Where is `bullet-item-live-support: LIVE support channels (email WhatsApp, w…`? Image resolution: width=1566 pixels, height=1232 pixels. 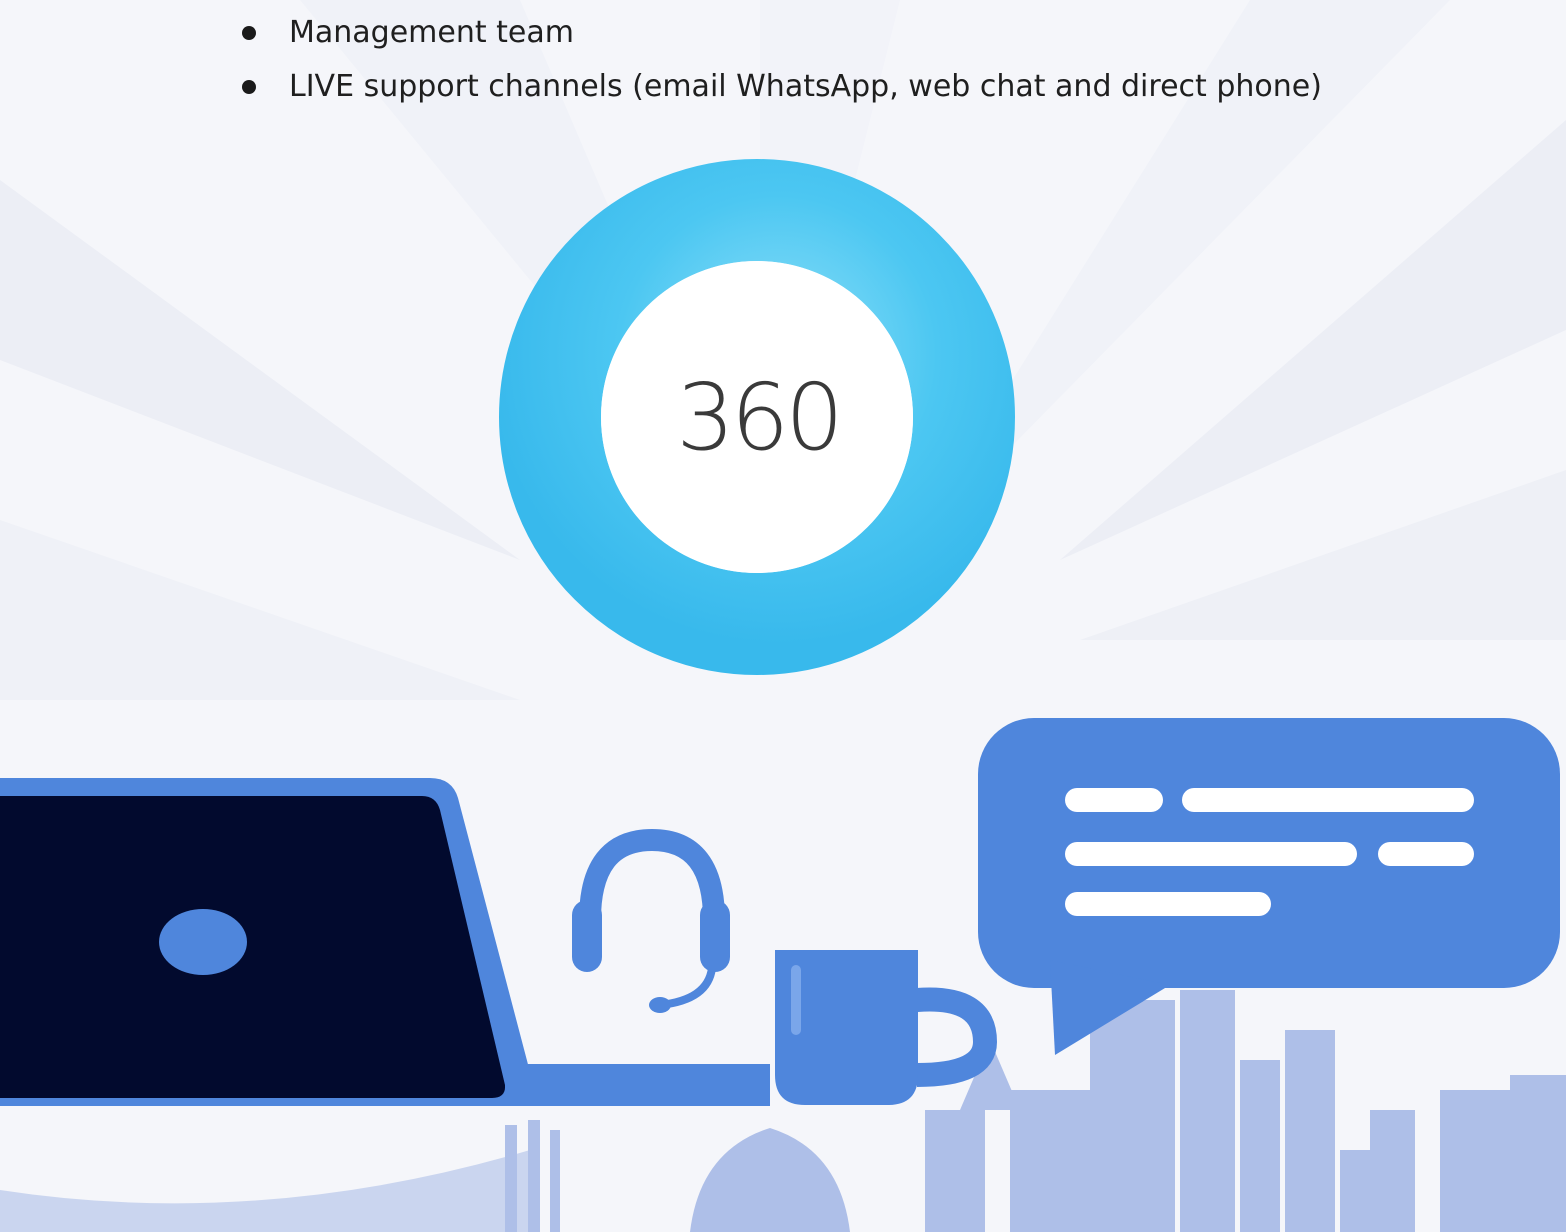 bullet-item-live-support: LIVE support channels (email WhatsApp, w… is located at coordinates (781, 89).